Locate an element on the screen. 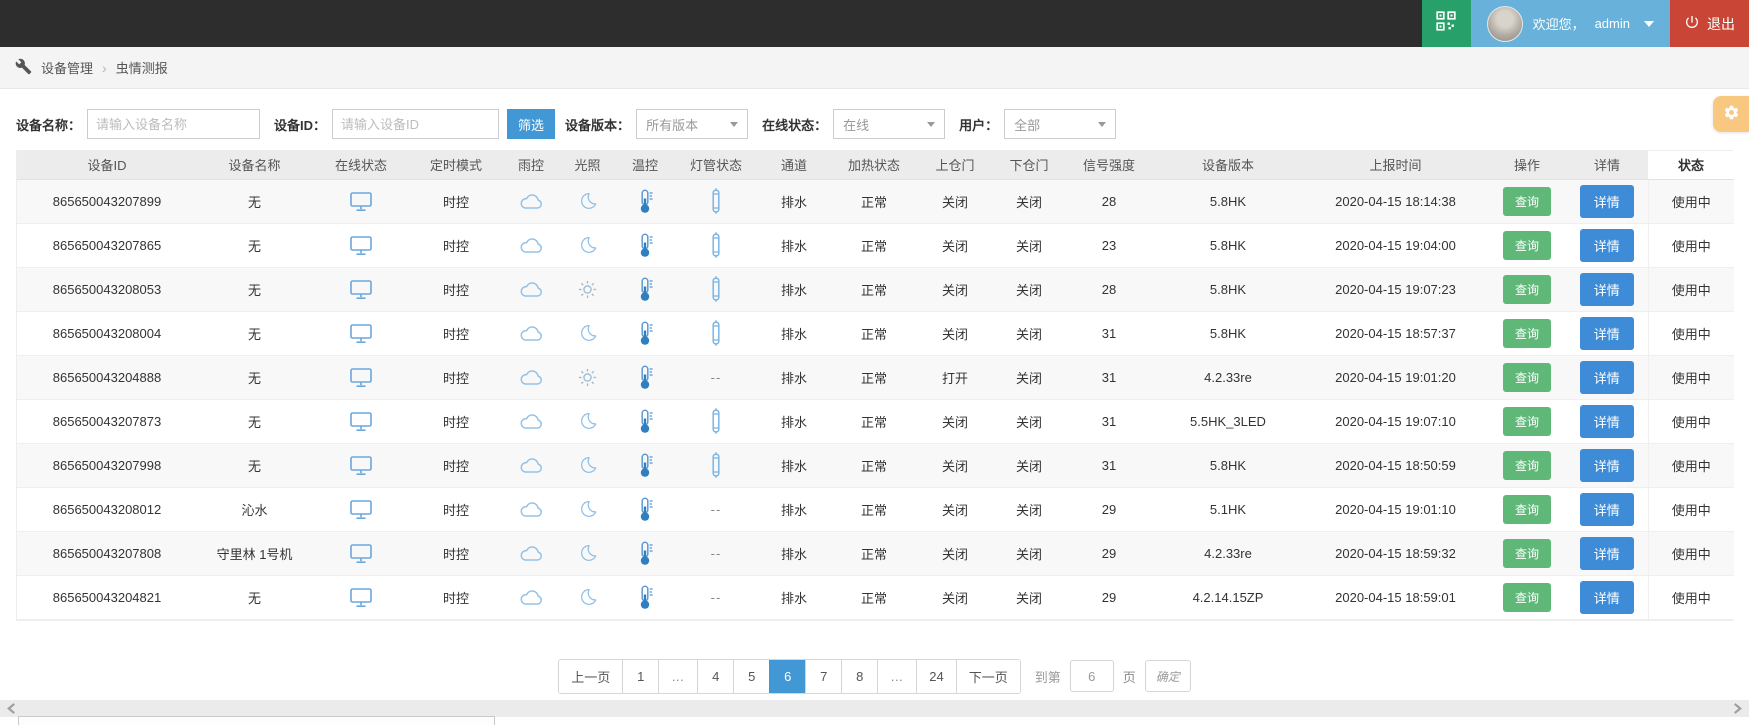  cell-lower-door: 关闭 is located at coordinates (1029, 201).